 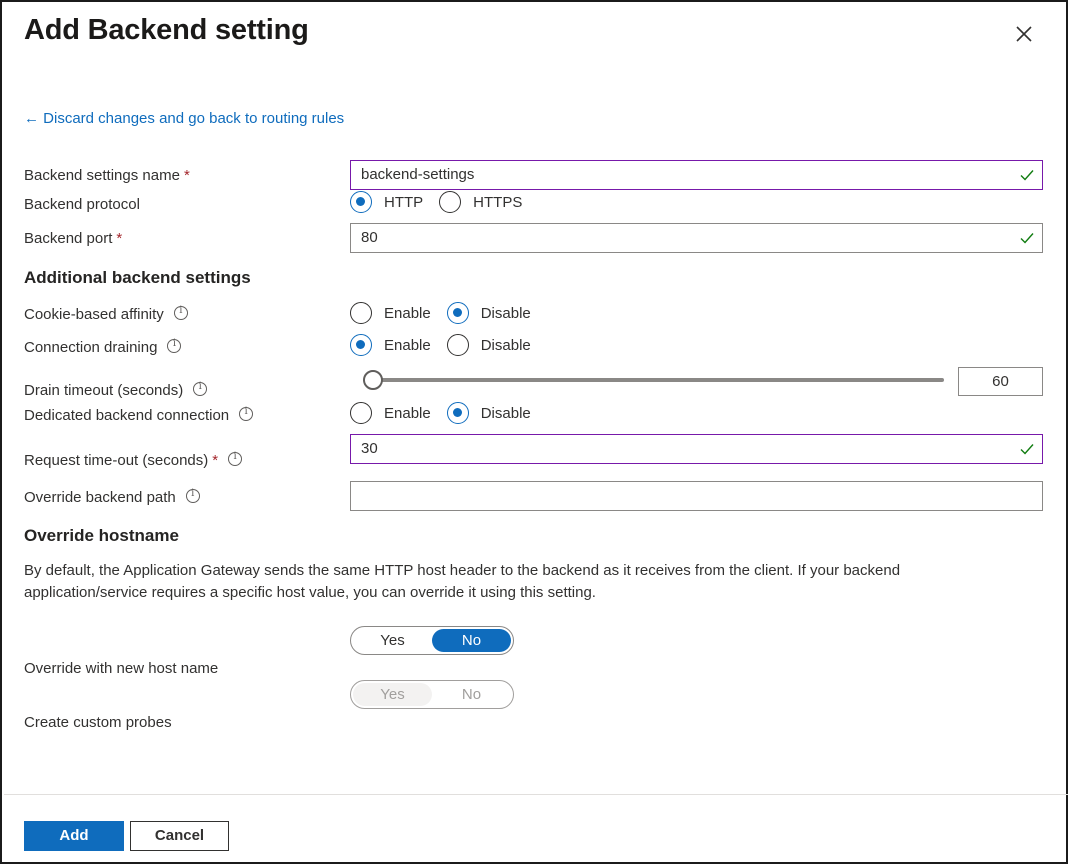 What do you see at coordinates (390, 345) in the screenshot?
I see `connection-draining-enable-radio: Enable` at bounding box center [390, 345].